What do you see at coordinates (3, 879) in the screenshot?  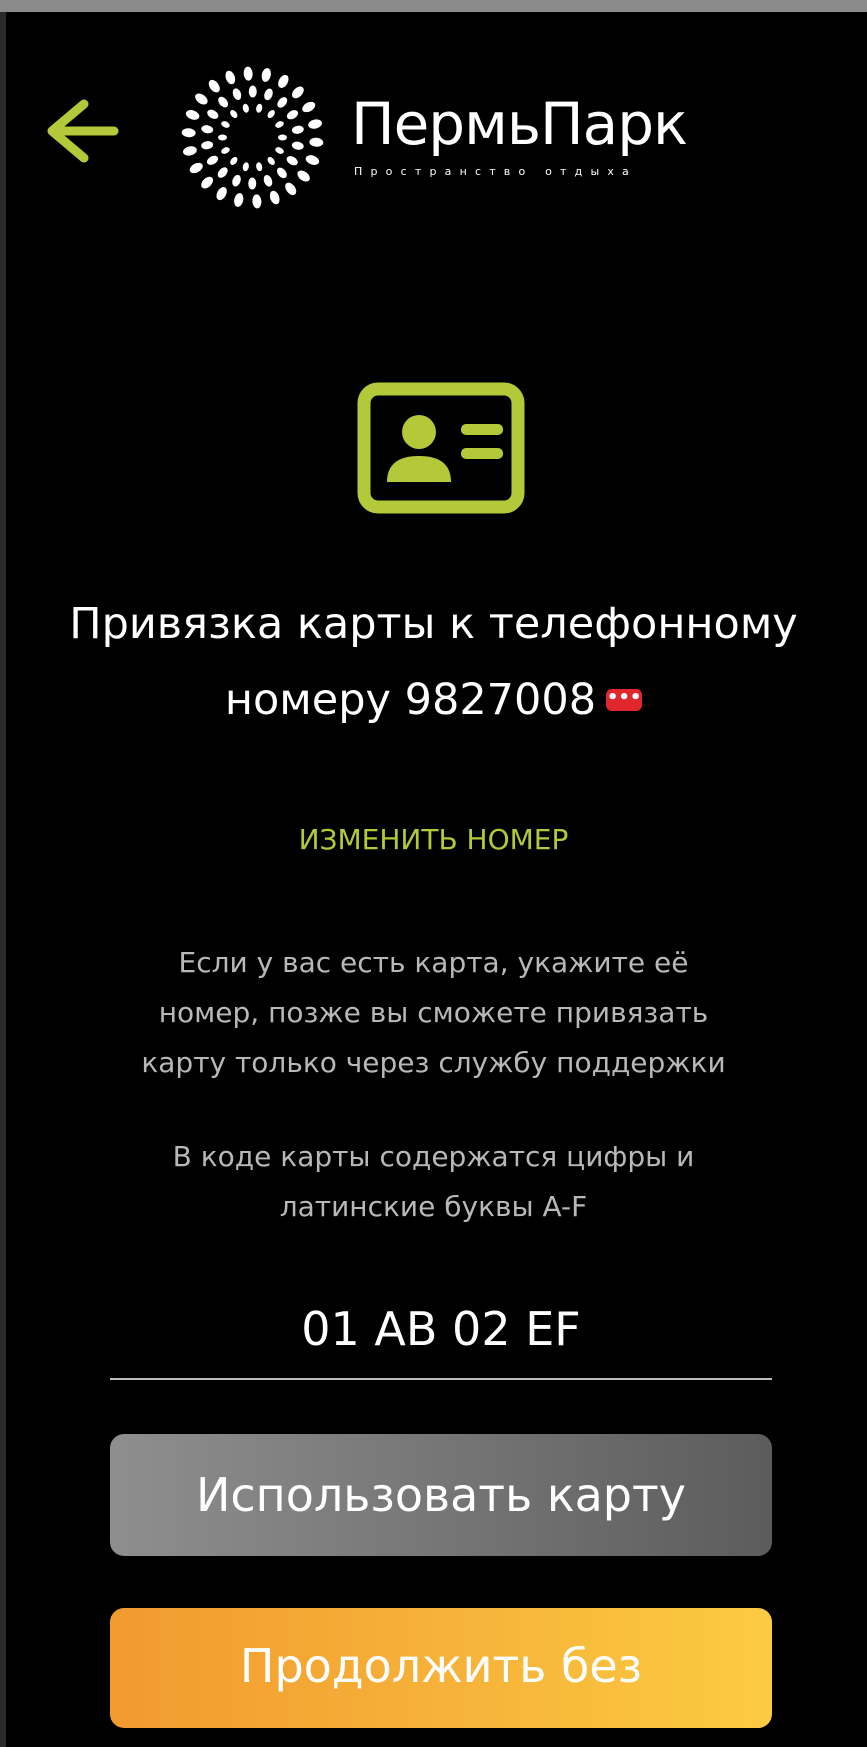 I see `left-frame-edge` at bounding box center [3, 879].